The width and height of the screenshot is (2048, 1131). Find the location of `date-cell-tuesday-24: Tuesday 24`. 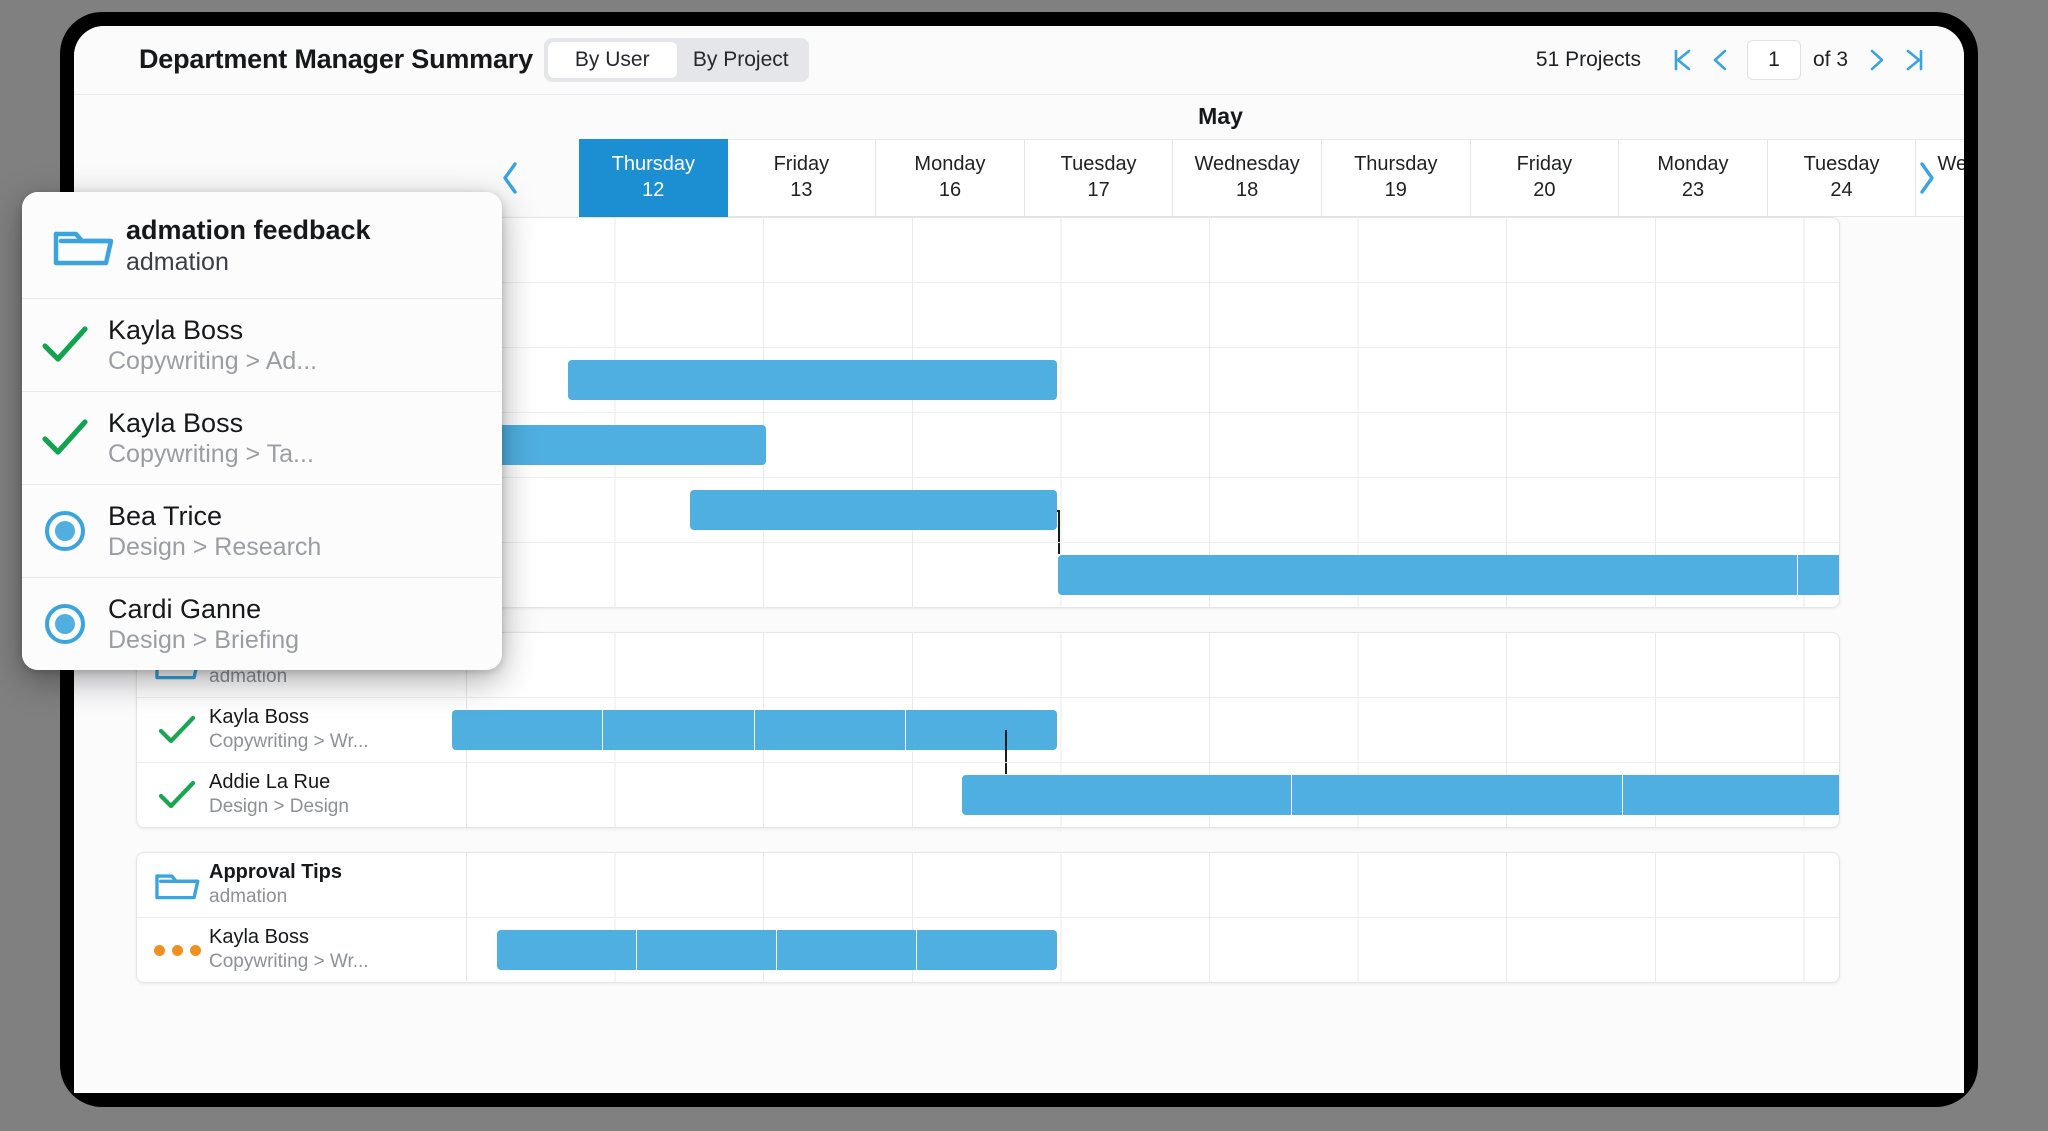

date-cell-tuesday-24: Tuesday 24 is located at coordinates (1842, 178).